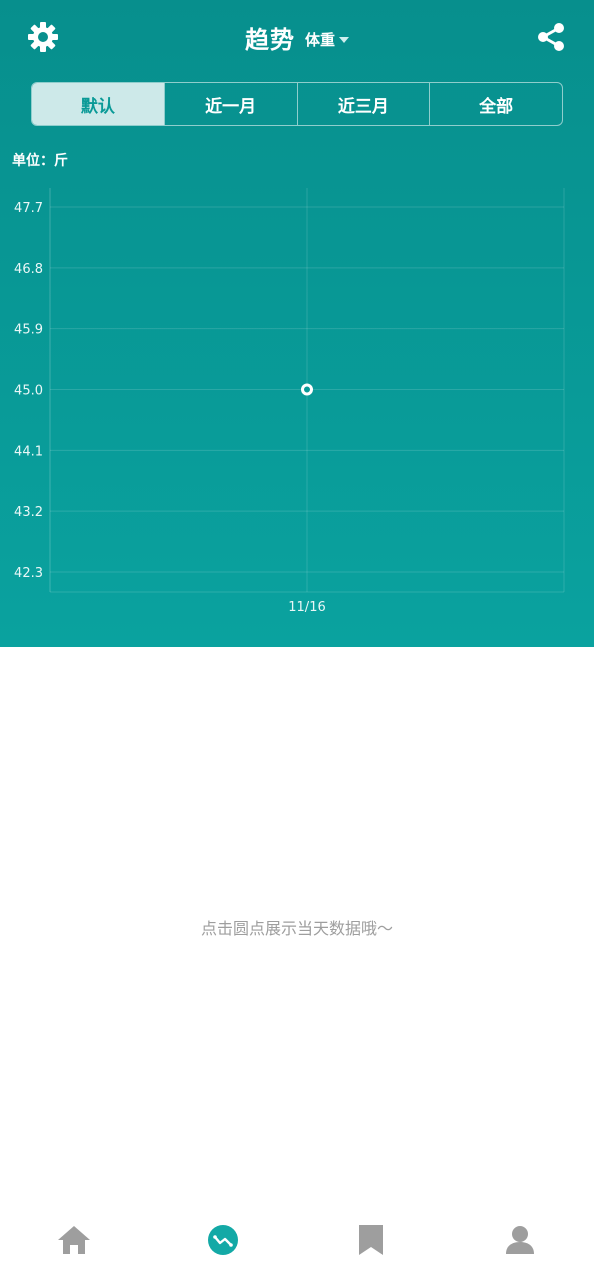  What do you see at coordinates (28, 330) in the screenshot?
I see `y-tick-label: 45.9` at bounding box center [28, 330].